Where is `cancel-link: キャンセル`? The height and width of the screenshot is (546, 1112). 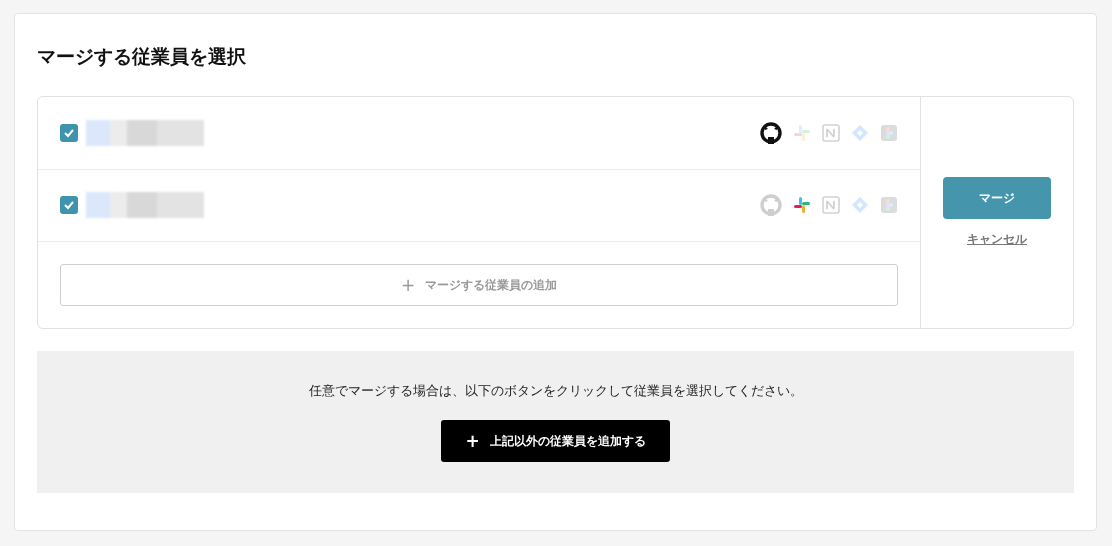
cancel-link: キャンセル is located at coordinates (997, 239).